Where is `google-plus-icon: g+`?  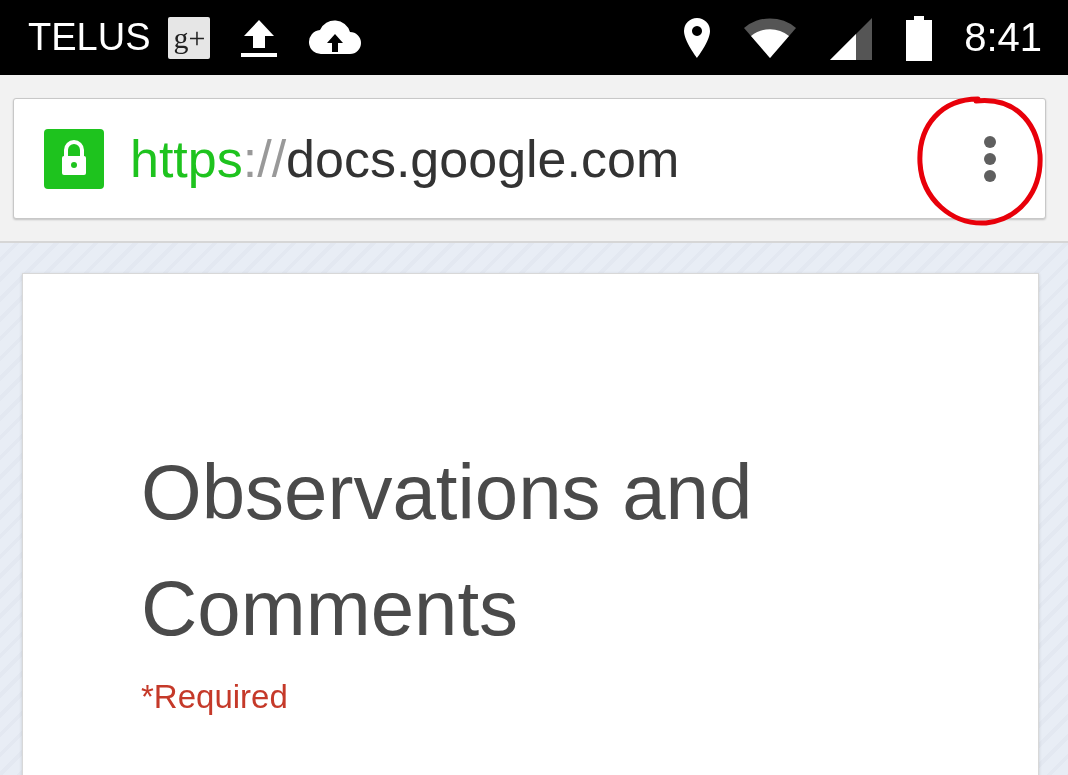 google-plus-icon: g+ is located at coordinates (189, 37).